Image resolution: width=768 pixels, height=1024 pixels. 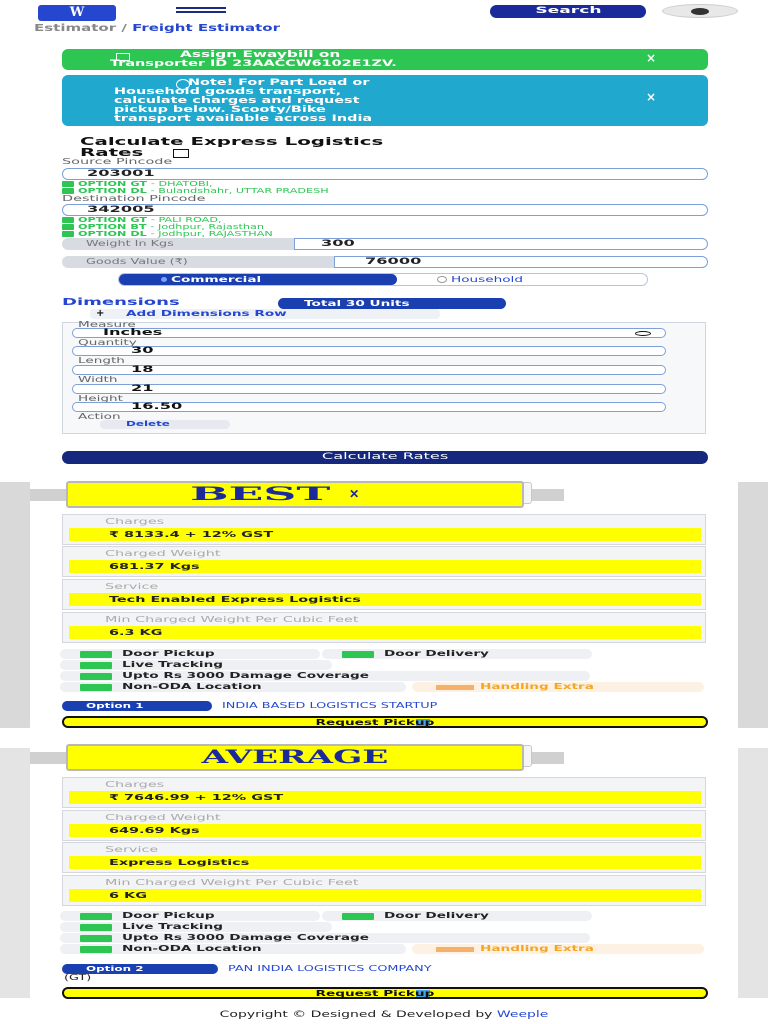 What do you see at coordinates (384, 890) in the screenshot?
I see `min-weight-field: Min Charged Weight Per Cubic Feet 6 KG` at bounding box center [384, 890].